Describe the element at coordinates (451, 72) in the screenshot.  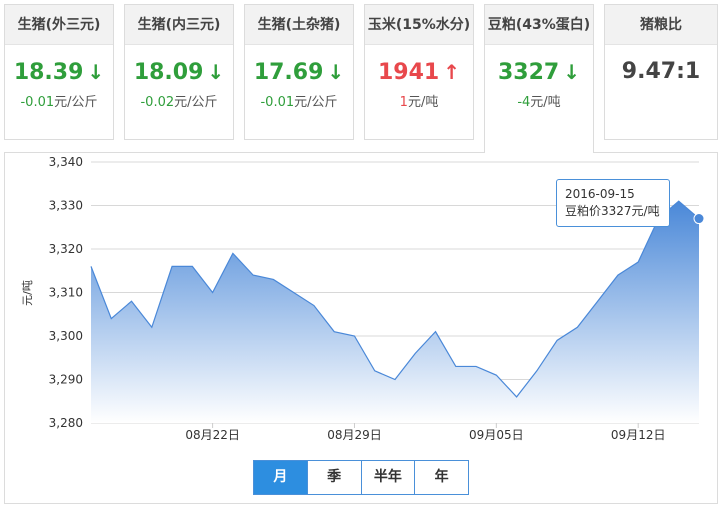
I see `arrow-up-icon: ↑` at that location.